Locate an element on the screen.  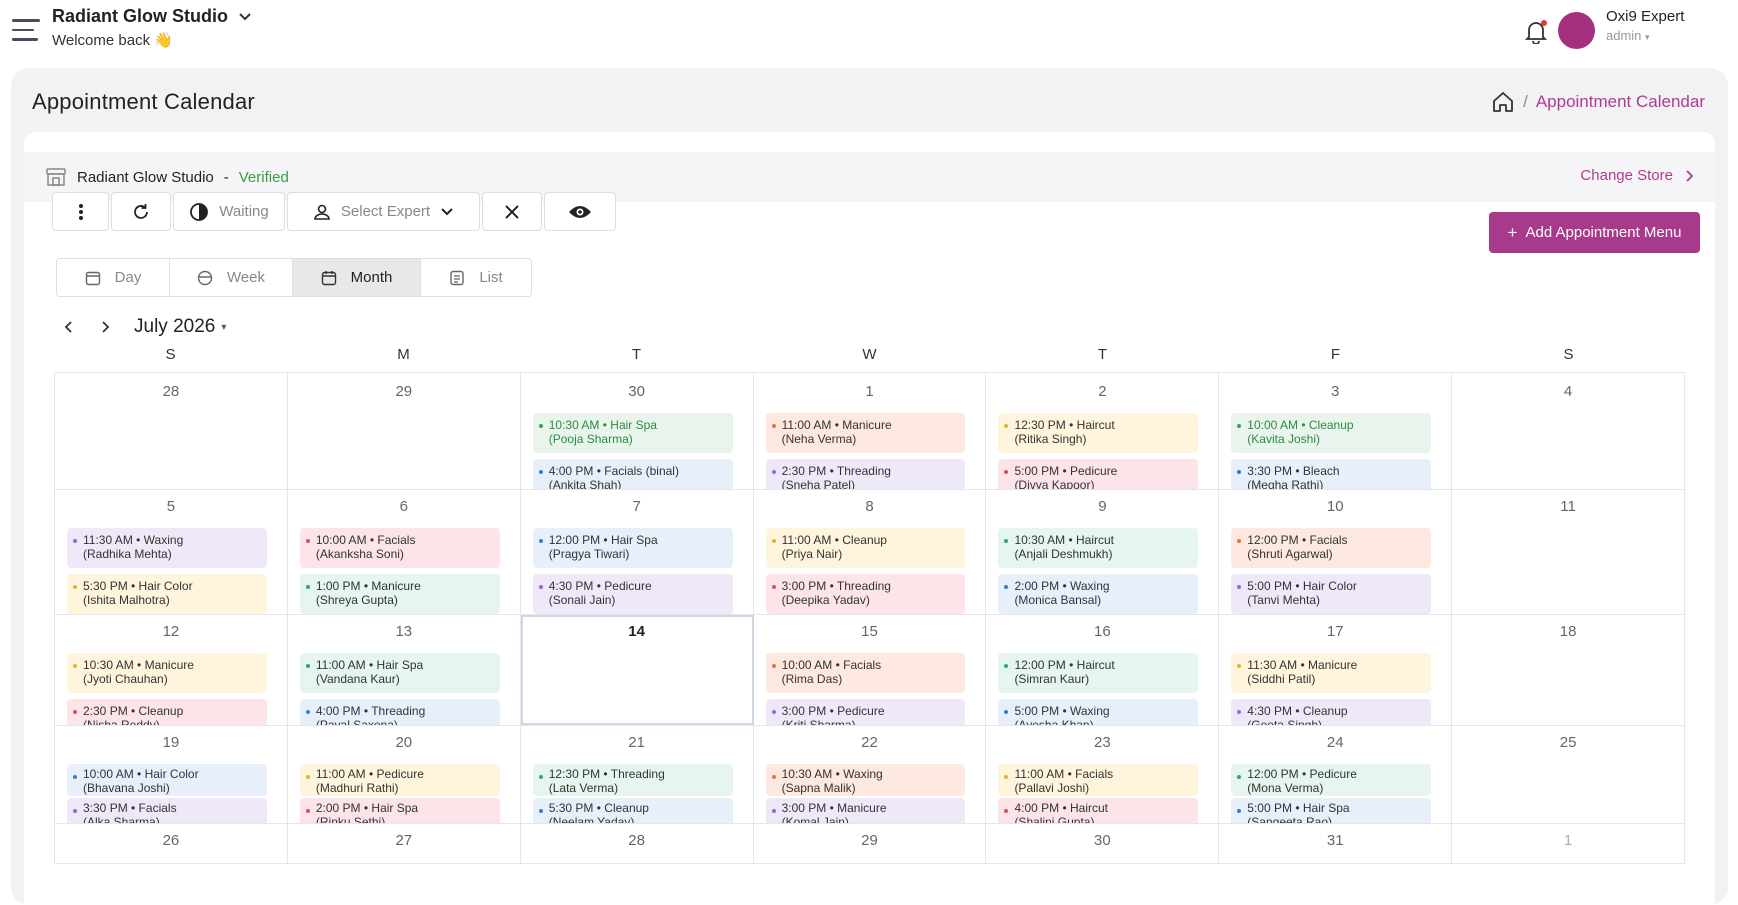
appointment-chip: 4:00 PM • Haircut (Shalini Gupta) is located at coordinates (1098, 810).